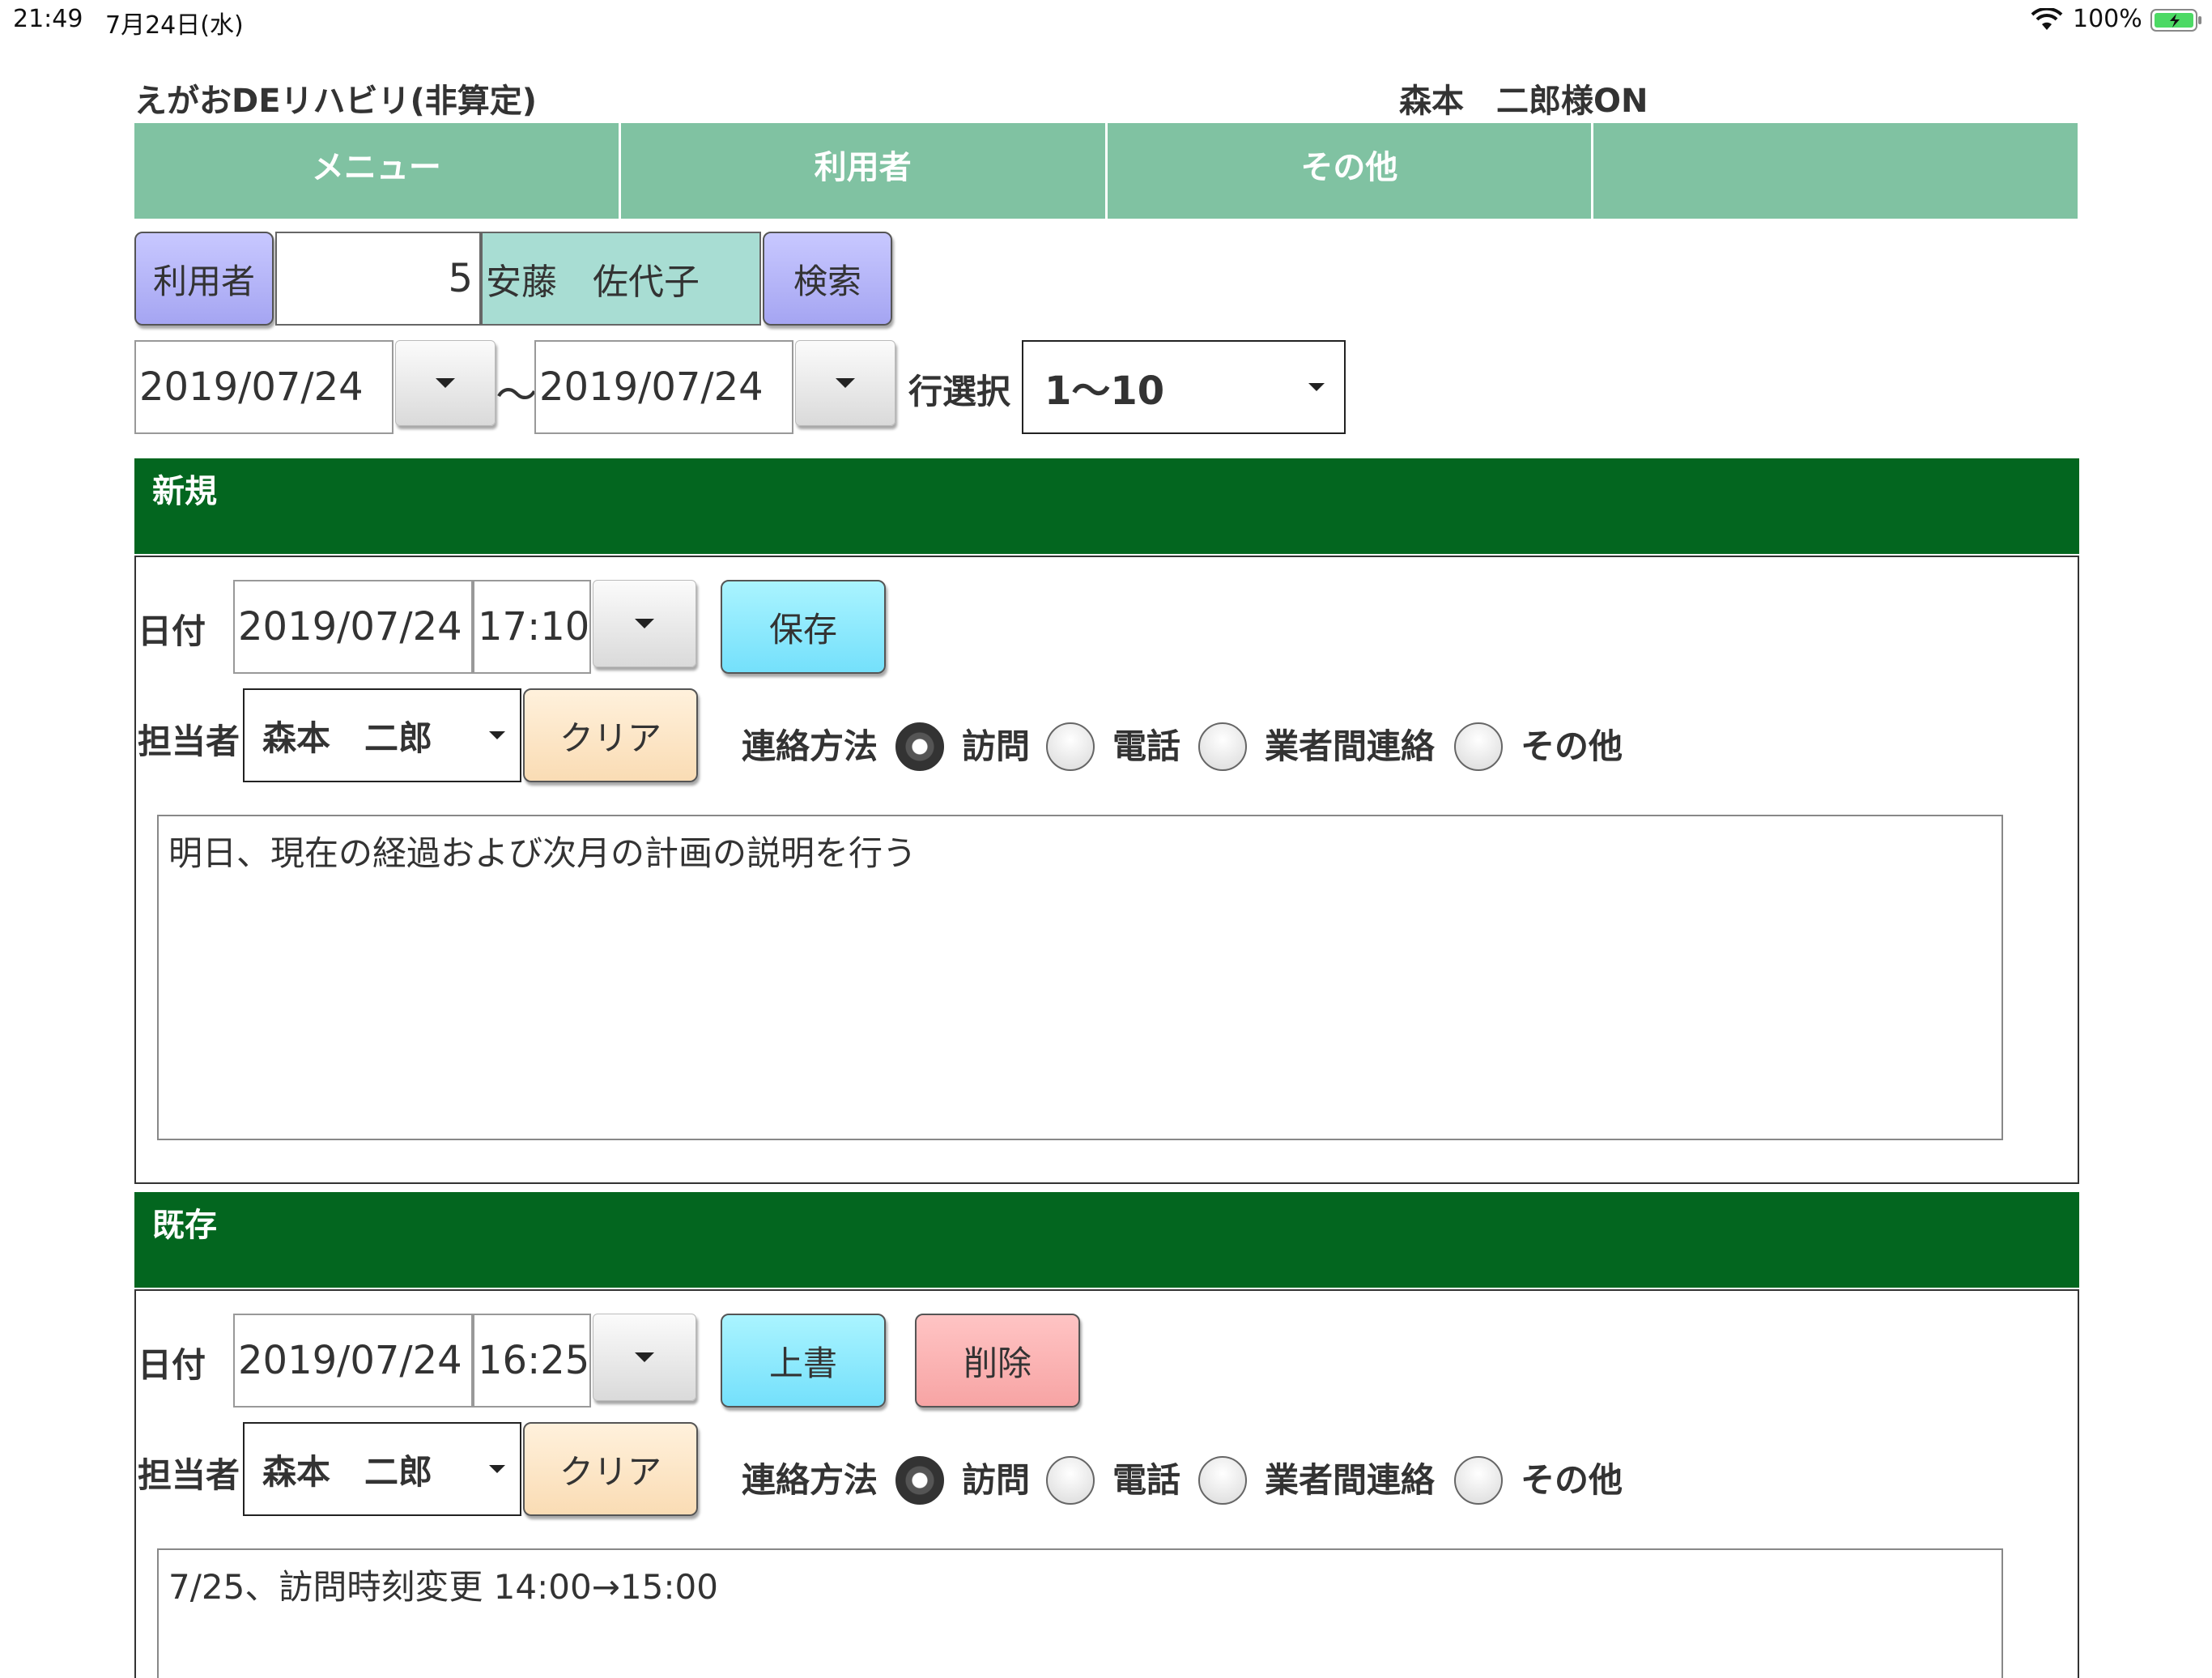 Image resolution: width=2212 pixels, height=1678 pixels. I want to click on existing-contact-other-label: その他, so click(1572, 1480).